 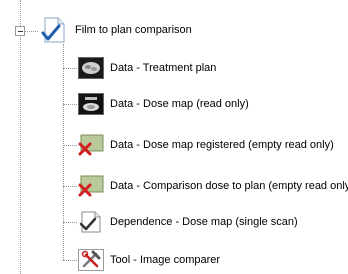 I want to click on tree-node-label: Data - Dose map (read only), so click(x=179, y=104).